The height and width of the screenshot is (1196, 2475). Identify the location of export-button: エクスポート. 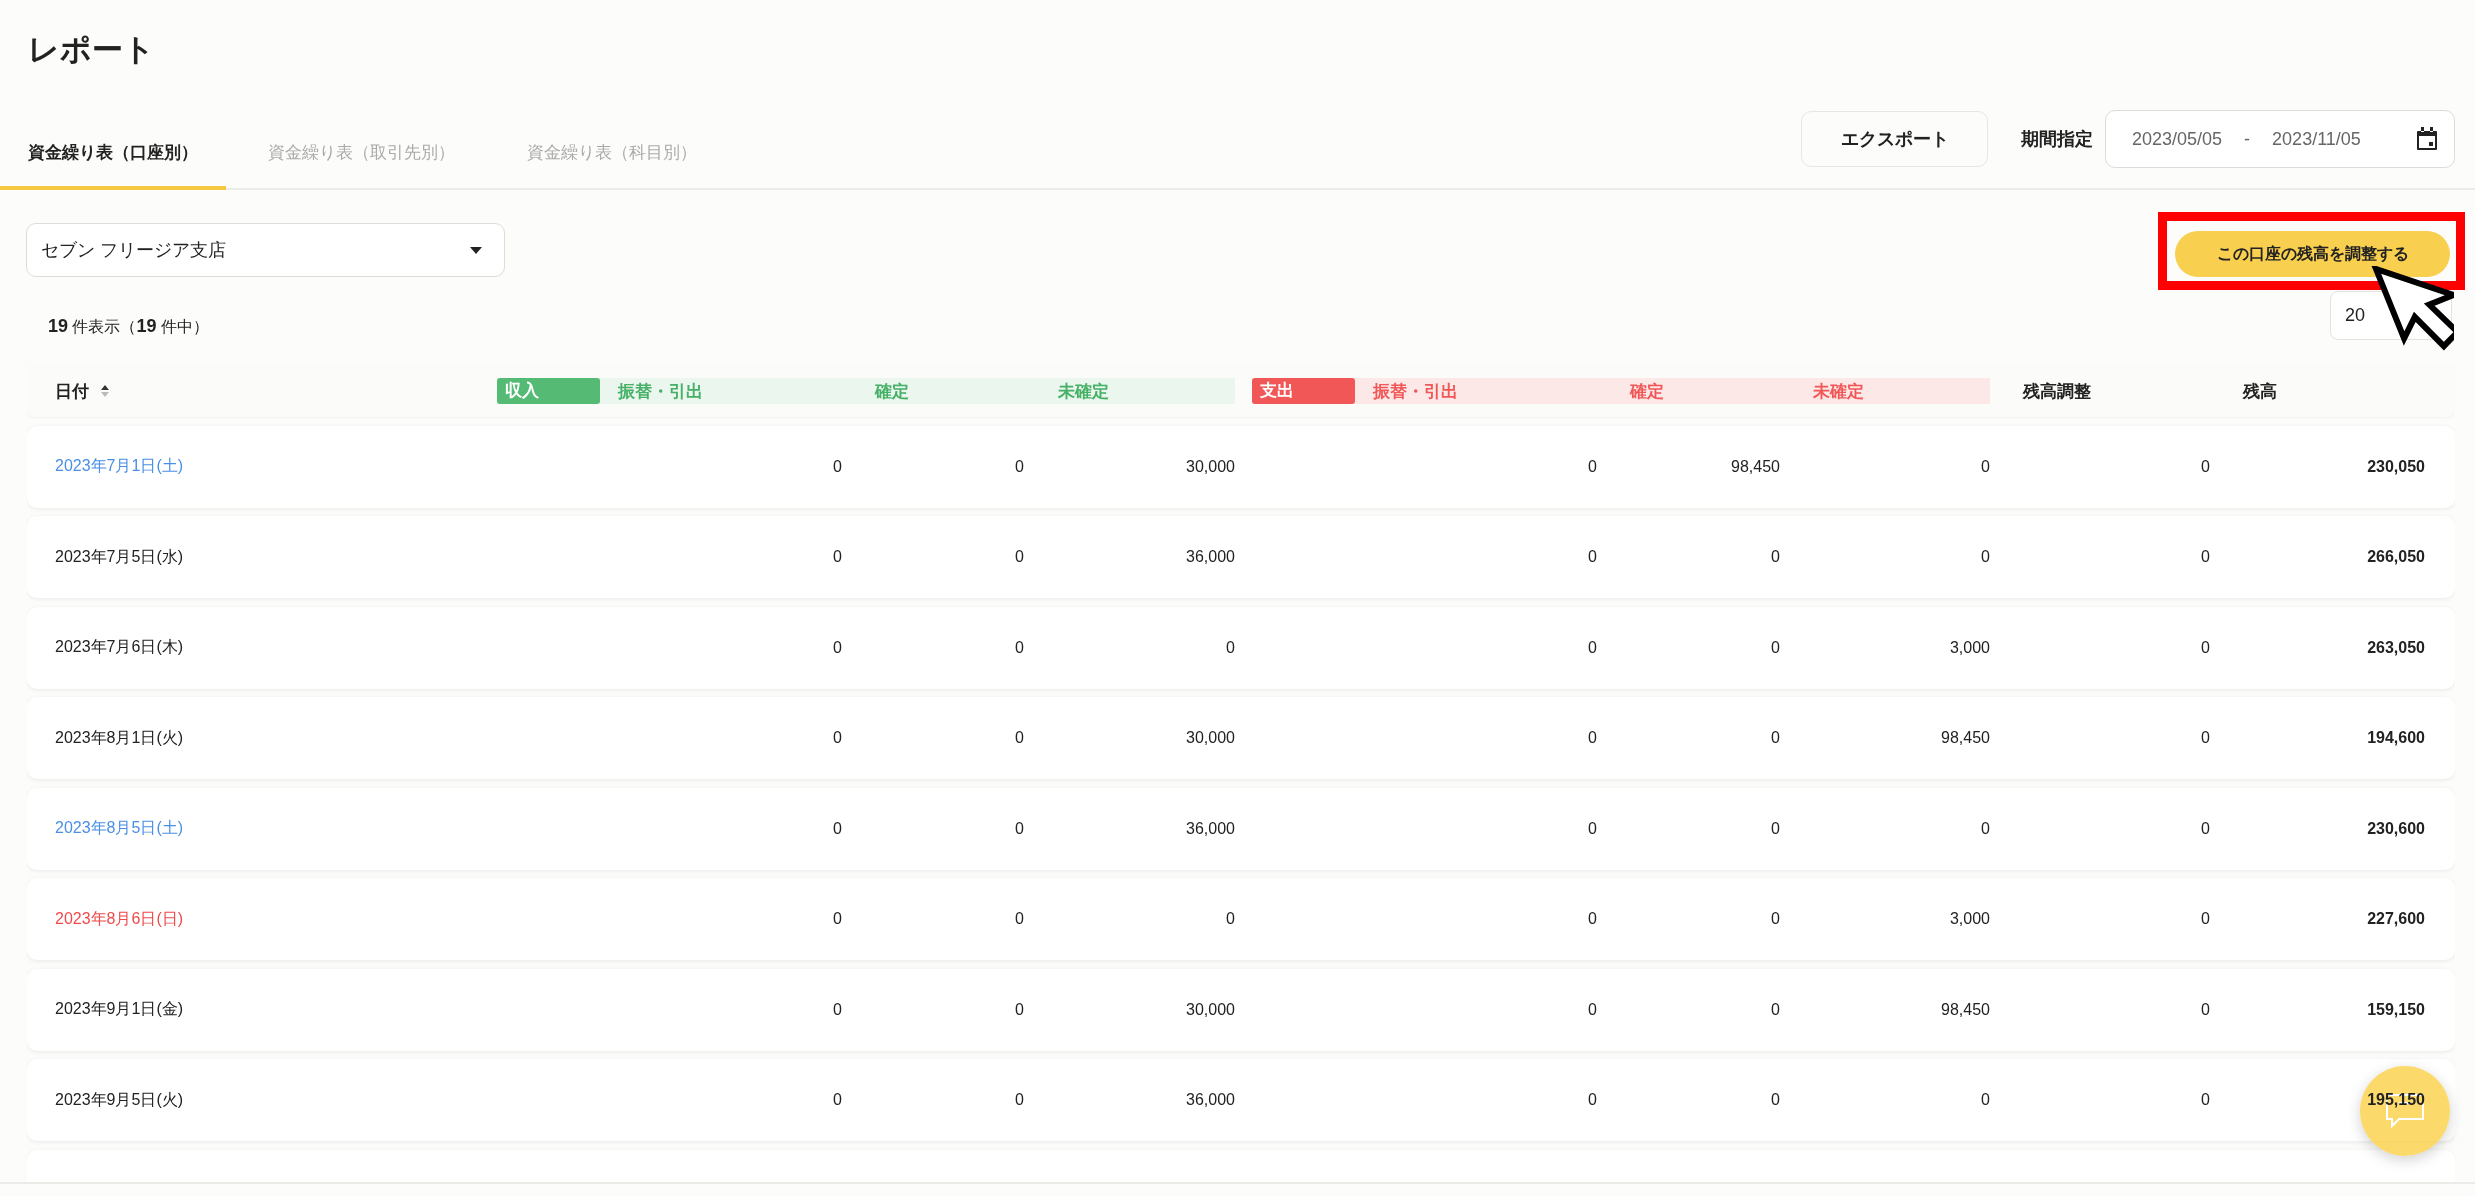
(1894, 139).